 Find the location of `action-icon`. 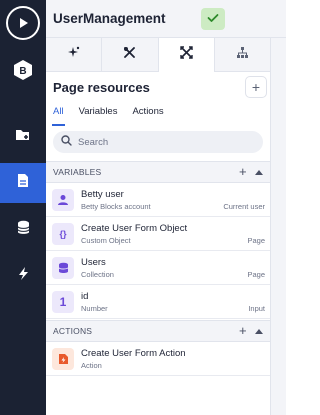

action-icon is located at coordinates (63, 359).